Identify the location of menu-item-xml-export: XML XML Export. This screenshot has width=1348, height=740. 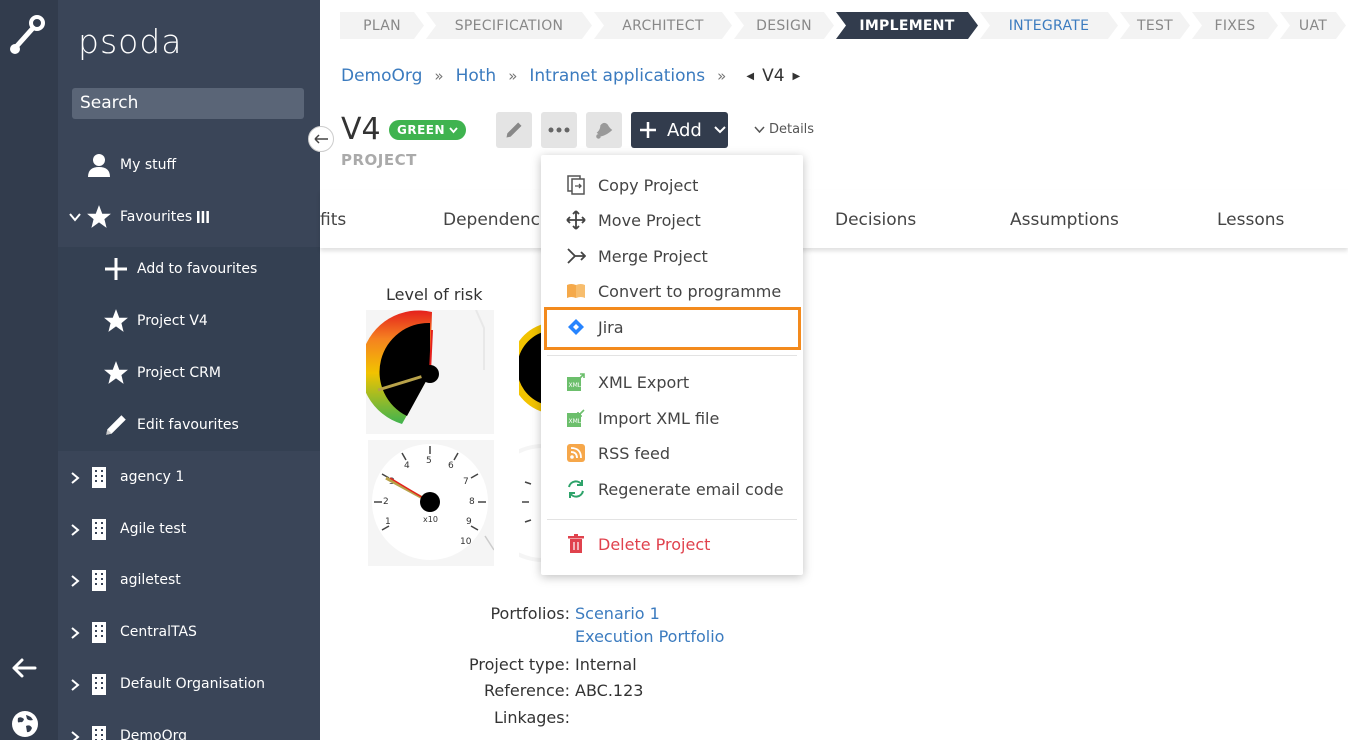
(672, 382).